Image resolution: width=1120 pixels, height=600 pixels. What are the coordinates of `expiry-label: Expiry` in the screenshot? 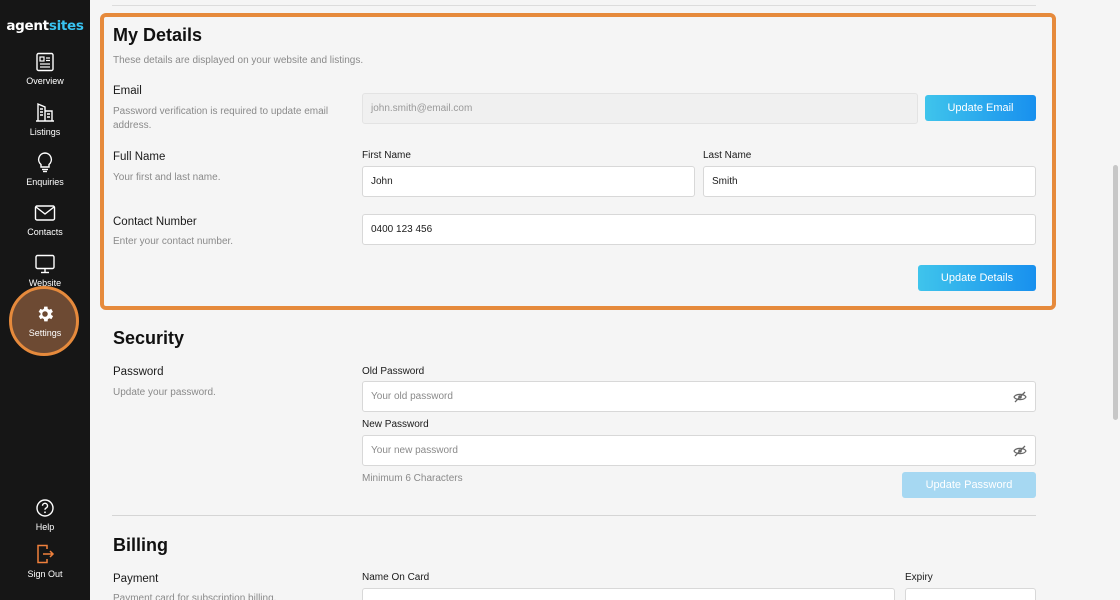 It's located at (919, 577).